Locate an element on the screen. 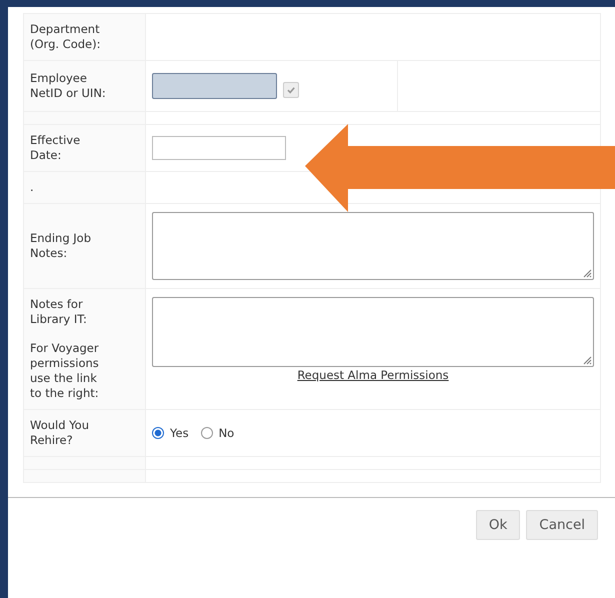 The height and width of the screenshot is (598, 615). dialog-button: Ok is located at coordinates (498, 525).